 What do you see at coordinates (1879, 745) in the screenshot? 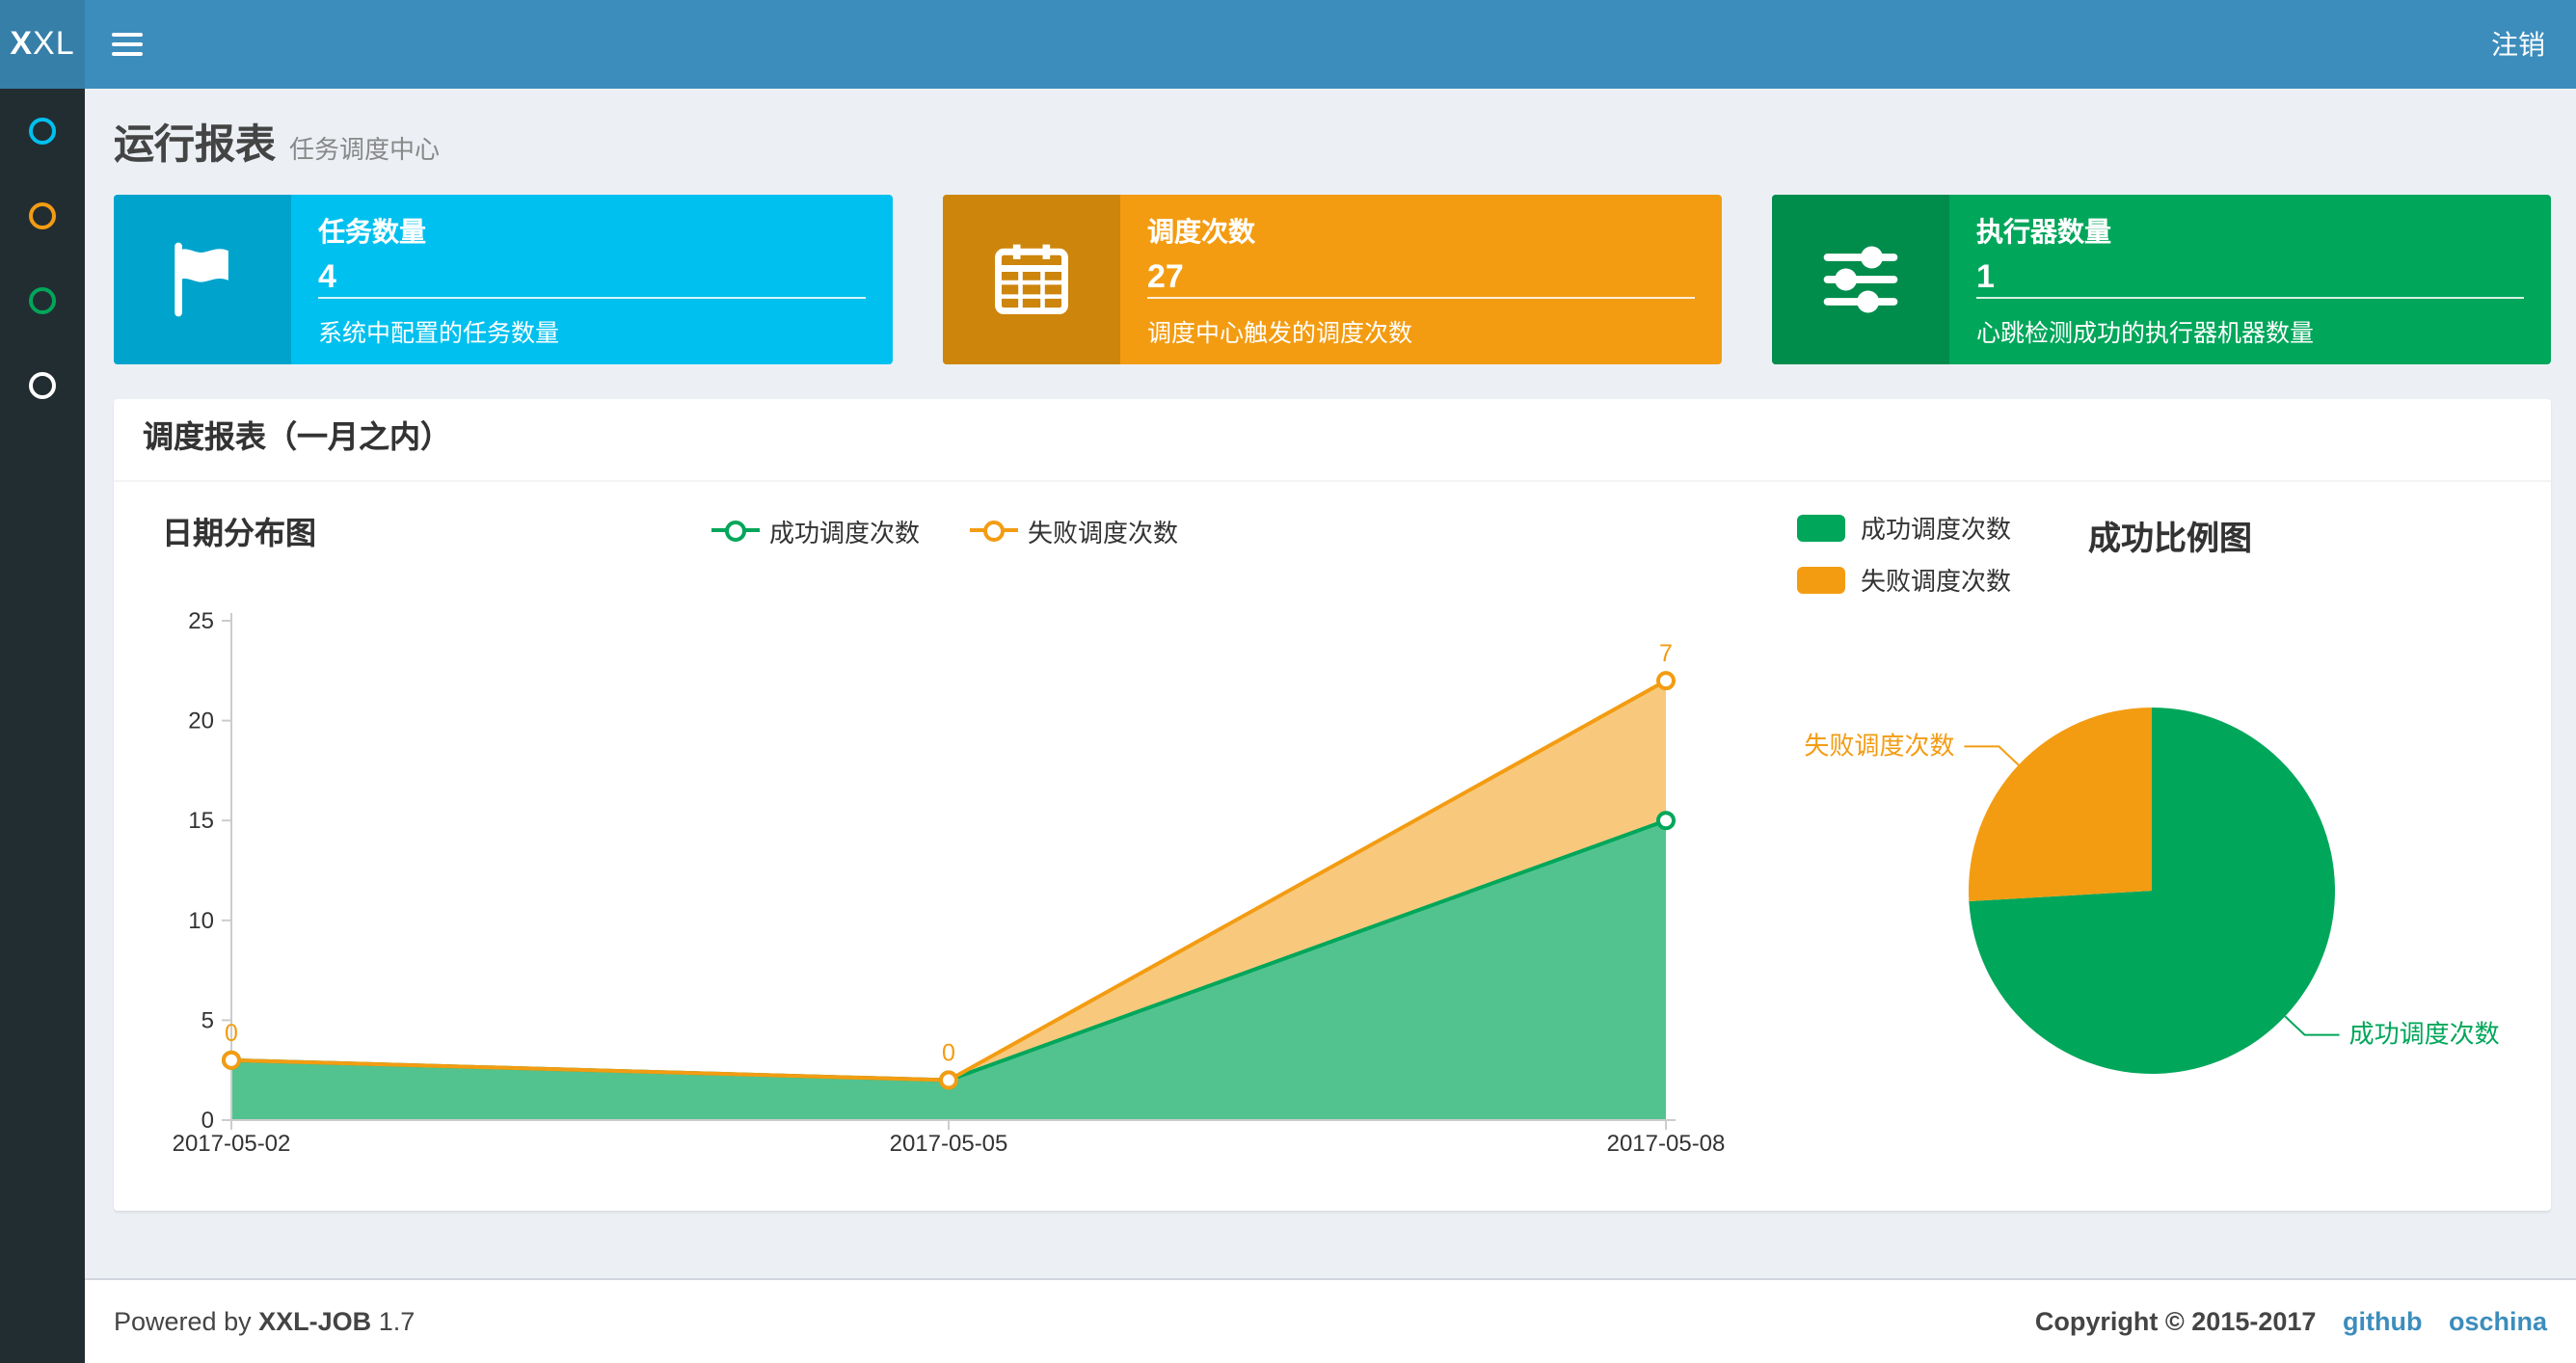
I see `svg-text: 失败调度次数` at bounding box center [1879, 745].